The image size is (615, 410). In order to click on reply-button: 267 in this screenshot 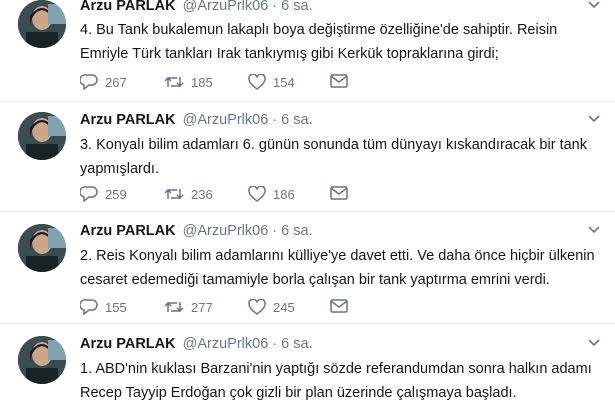, I will do `click(103, 82)`.